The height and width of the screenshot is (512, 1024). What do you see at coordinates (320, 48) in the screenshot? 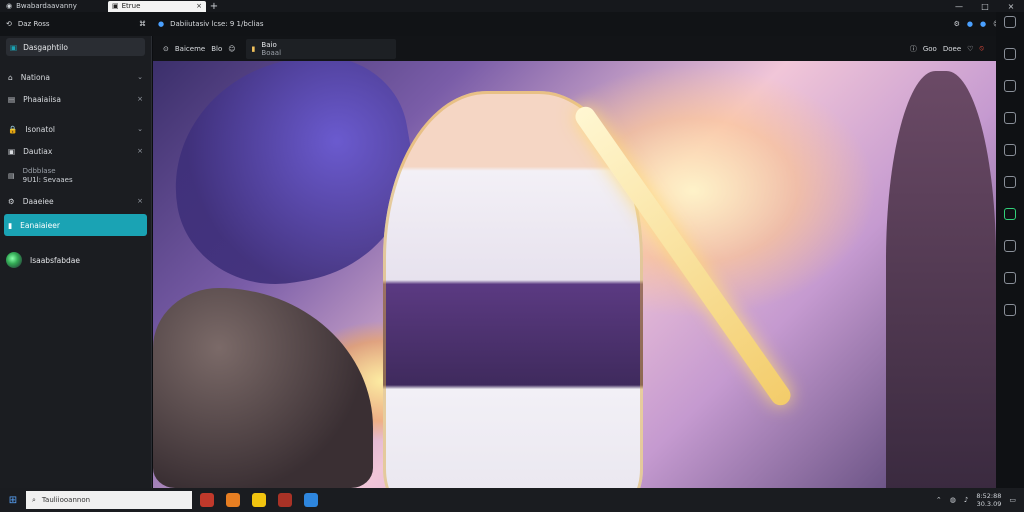
I see `content-header-card: ▮ Baio Boaal` at bounding box center [320, 48].